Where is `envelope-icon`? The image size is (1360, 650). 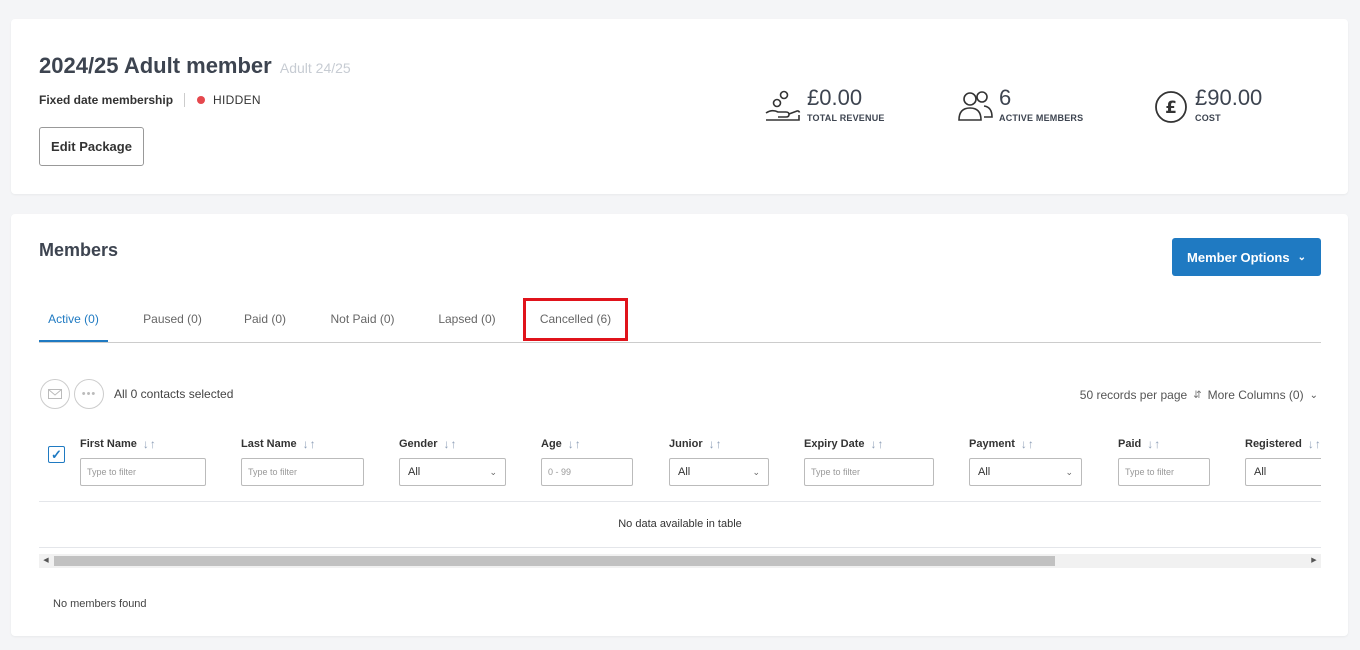 envelope-icon is located at coordinates (55, 394).